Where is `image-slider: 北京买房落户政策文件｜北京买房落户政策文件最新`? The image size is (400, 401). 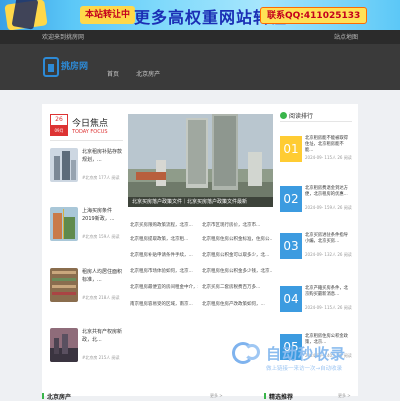 image-slider: 北京买房落户政策文件｜北京买房落户政策文件最新 is located at coordinates (200, 160).